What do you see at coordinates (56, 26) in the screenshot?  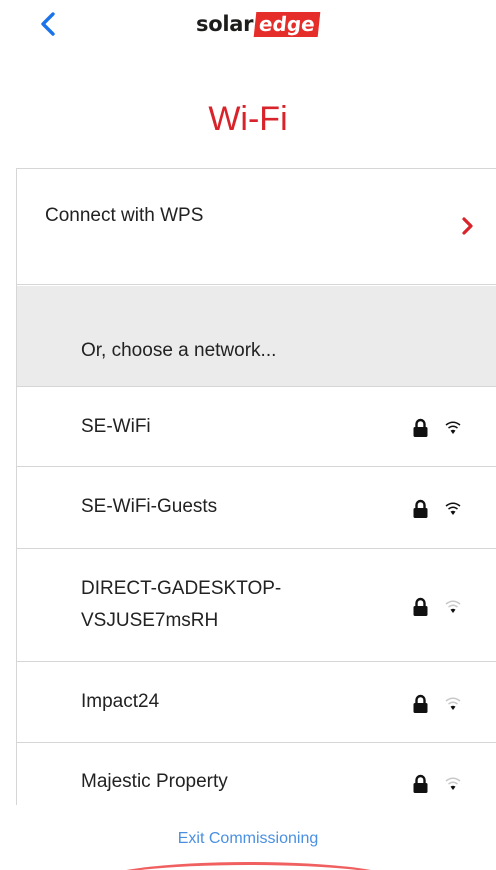 I see `back-button` at bounding box center [56, 26].